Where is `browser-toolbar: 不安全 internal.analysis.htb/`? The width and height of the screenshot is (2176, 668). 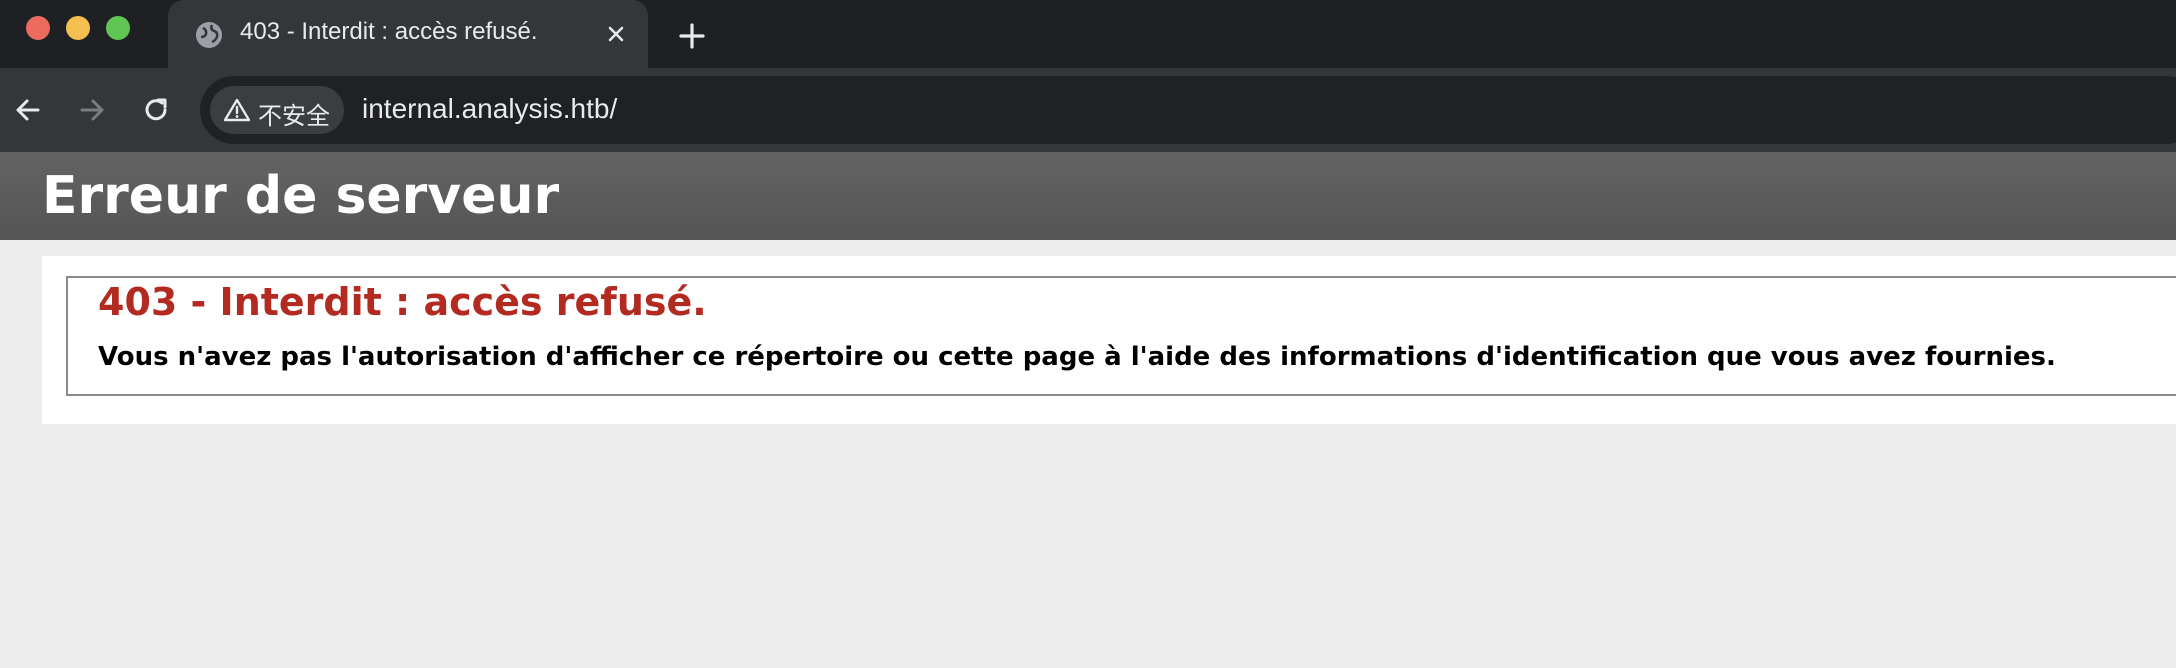
browser-toolbar: 不安全 internal.analysis.htb/ is located at coordinates (1088, 110).